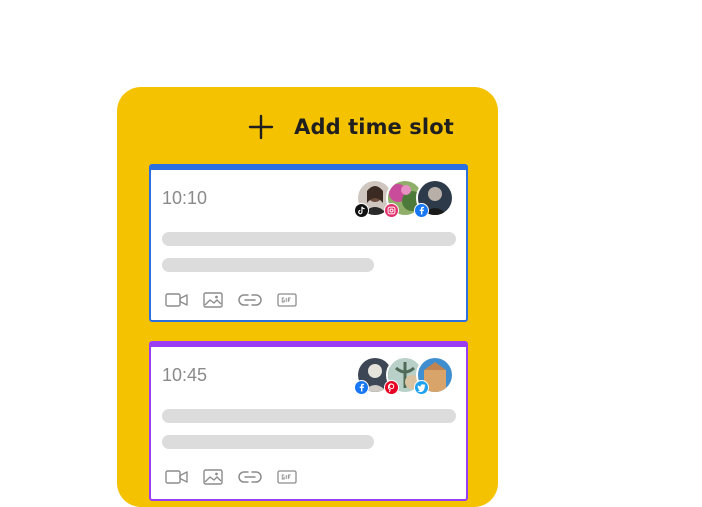 This screenshot has width=702, height=507. I want to click on add-time-slot-label: Add time slot, so click(374, 127).